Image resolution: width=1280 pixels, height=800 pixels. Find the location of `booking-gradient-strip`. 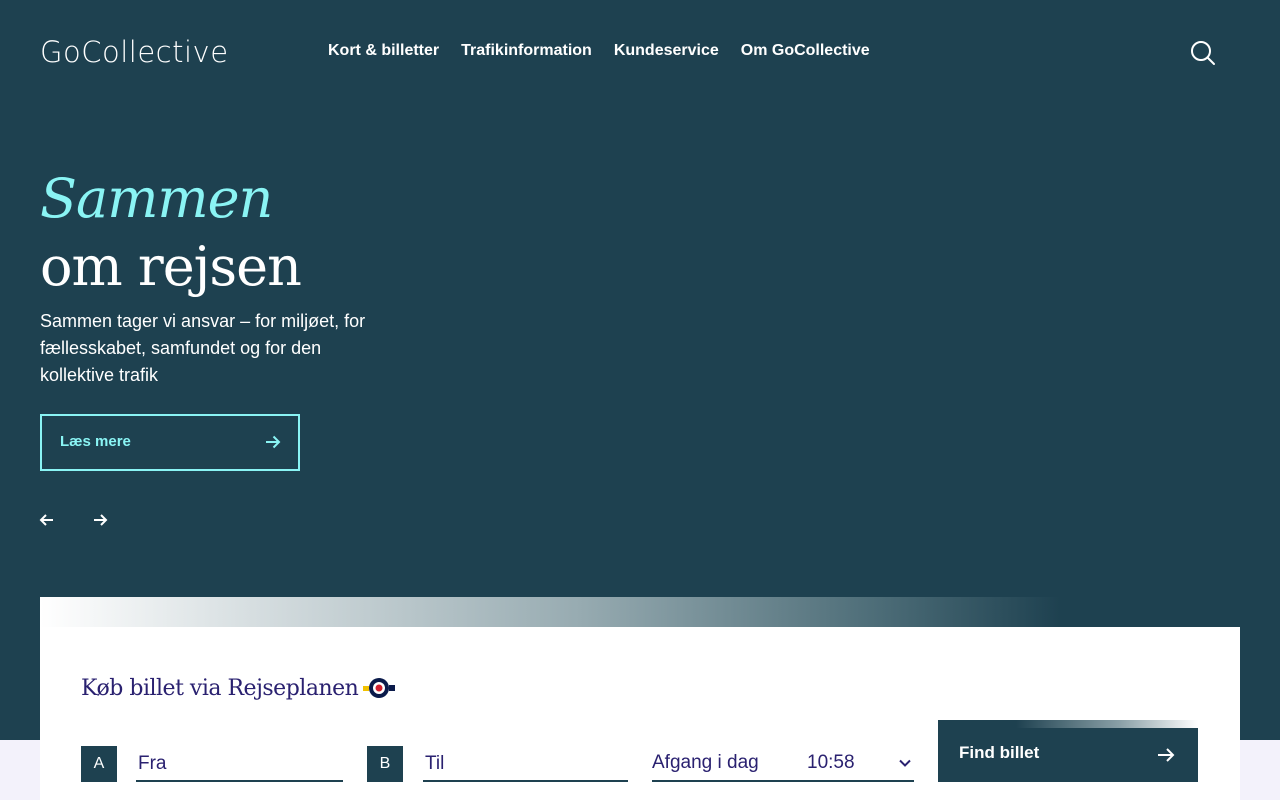

booking-gradient-strip is located at coordinates (640, 612).